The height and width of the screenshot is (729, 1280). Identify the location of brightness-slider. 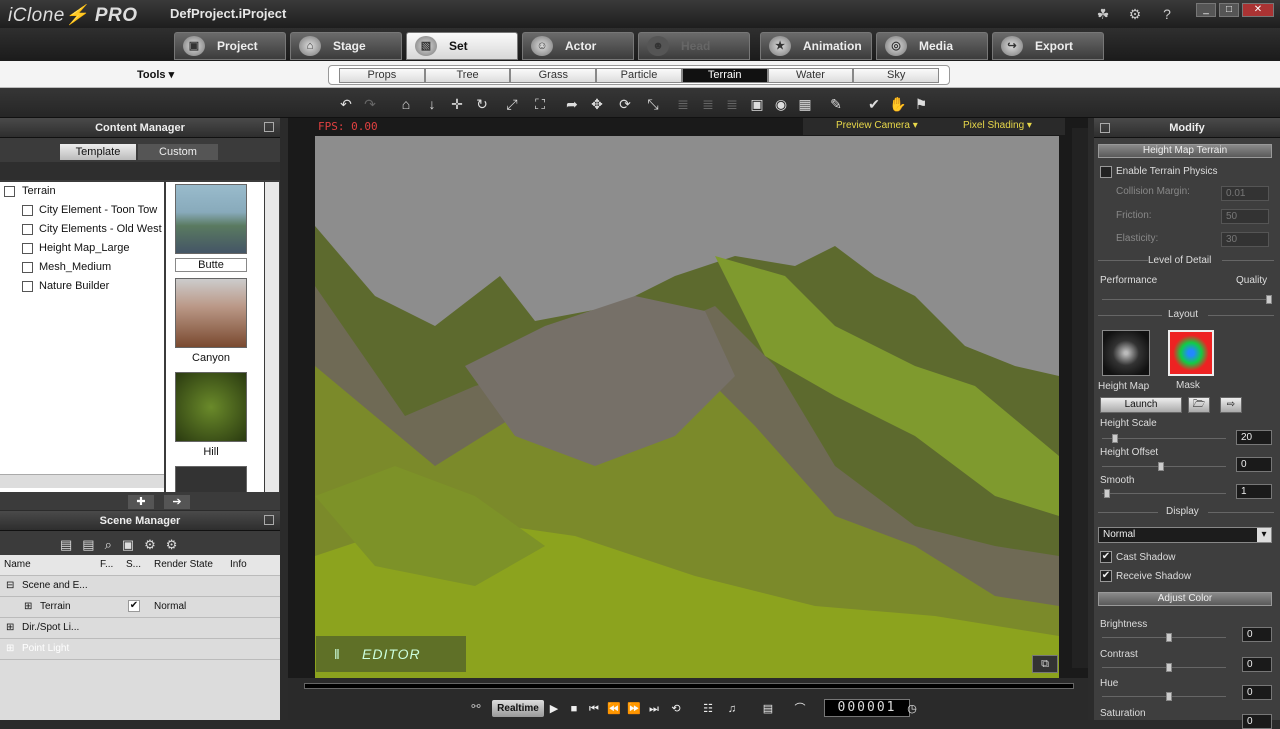
(1164, 637).